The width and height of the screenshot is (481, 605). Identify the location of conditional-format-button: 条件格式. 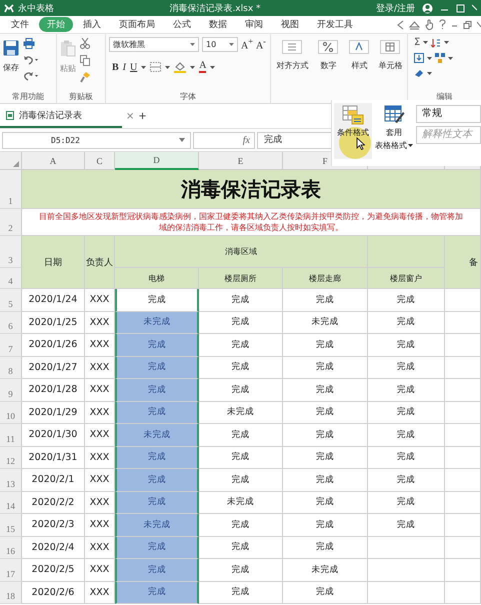
(353, 131).